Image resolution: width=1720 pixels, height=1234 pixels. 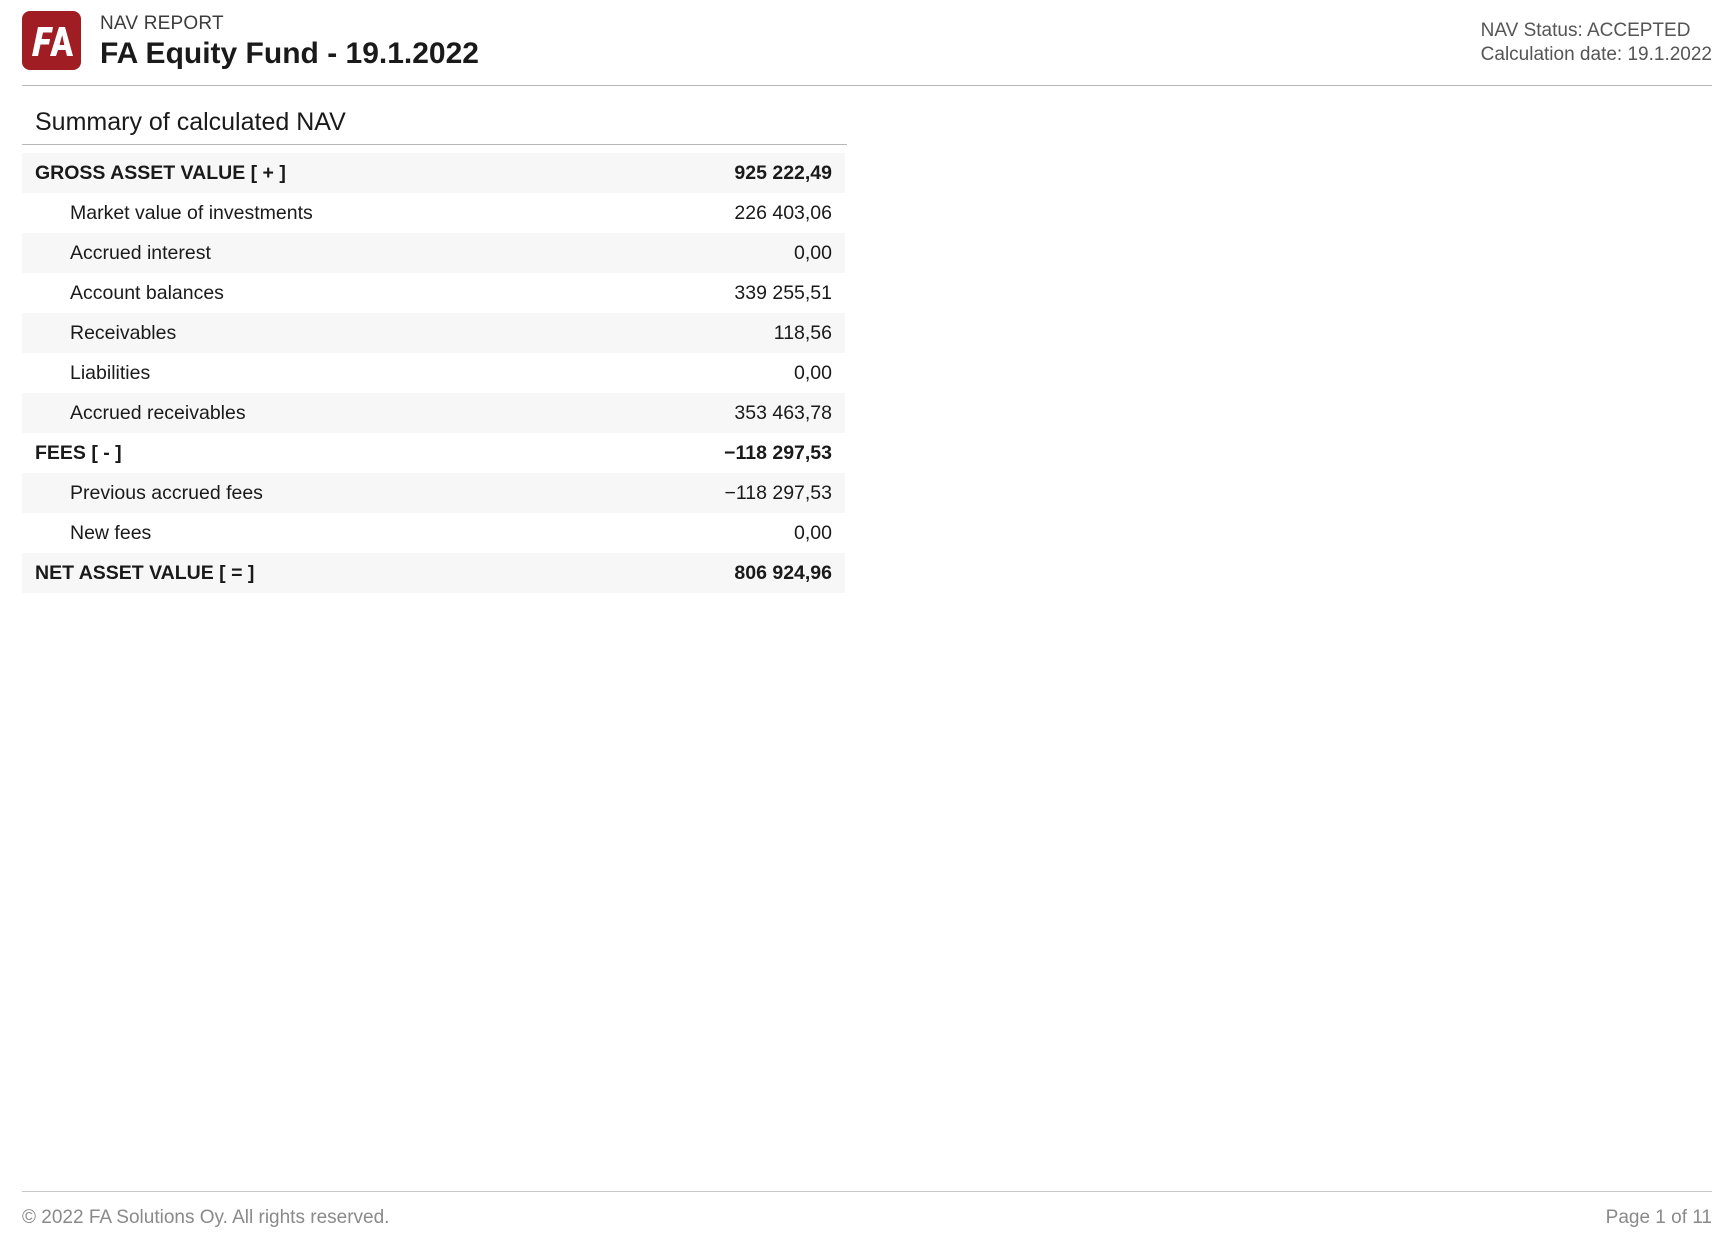 What do you see at coordinates (433, 453) in the screenshot?
I see `table-row: FEES [ - ] −118 297,53` at bounding box center [433, 453].